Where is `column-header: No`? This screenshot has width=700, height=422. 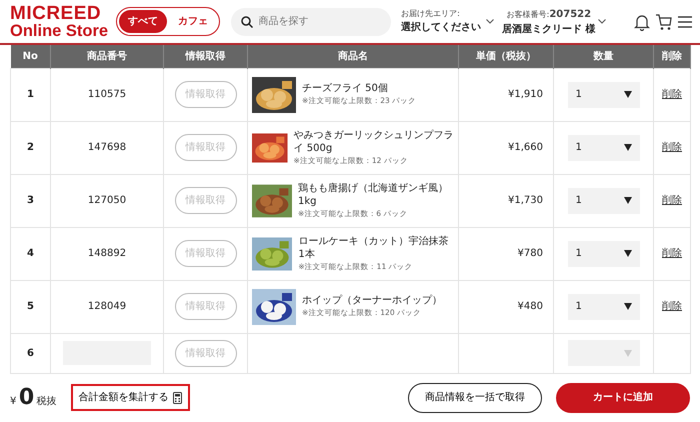 column-header: No is located at coordinates (30, 56).